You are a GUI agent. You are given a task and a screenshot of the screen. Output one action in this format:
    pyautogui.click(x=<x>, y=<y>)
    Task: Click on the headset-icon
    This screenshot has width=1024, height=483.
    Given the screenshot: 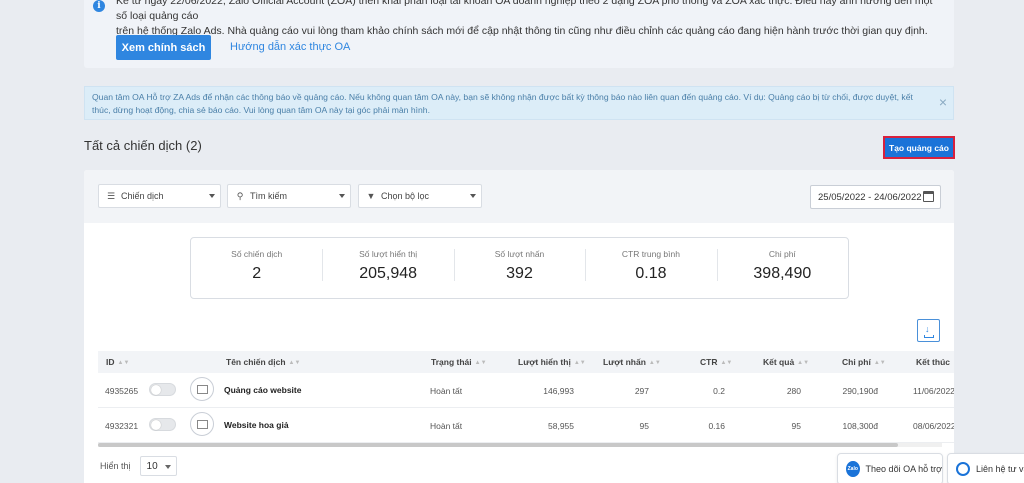 What is the action you would take?
    pyautogui.click(x=963, y=469)
    